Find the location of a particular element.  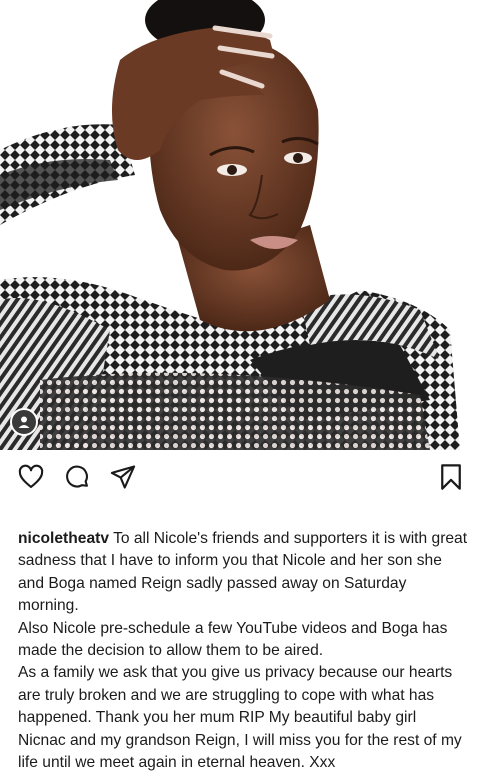

post-username: nicoletheatv is located at coordinates (63, 538).